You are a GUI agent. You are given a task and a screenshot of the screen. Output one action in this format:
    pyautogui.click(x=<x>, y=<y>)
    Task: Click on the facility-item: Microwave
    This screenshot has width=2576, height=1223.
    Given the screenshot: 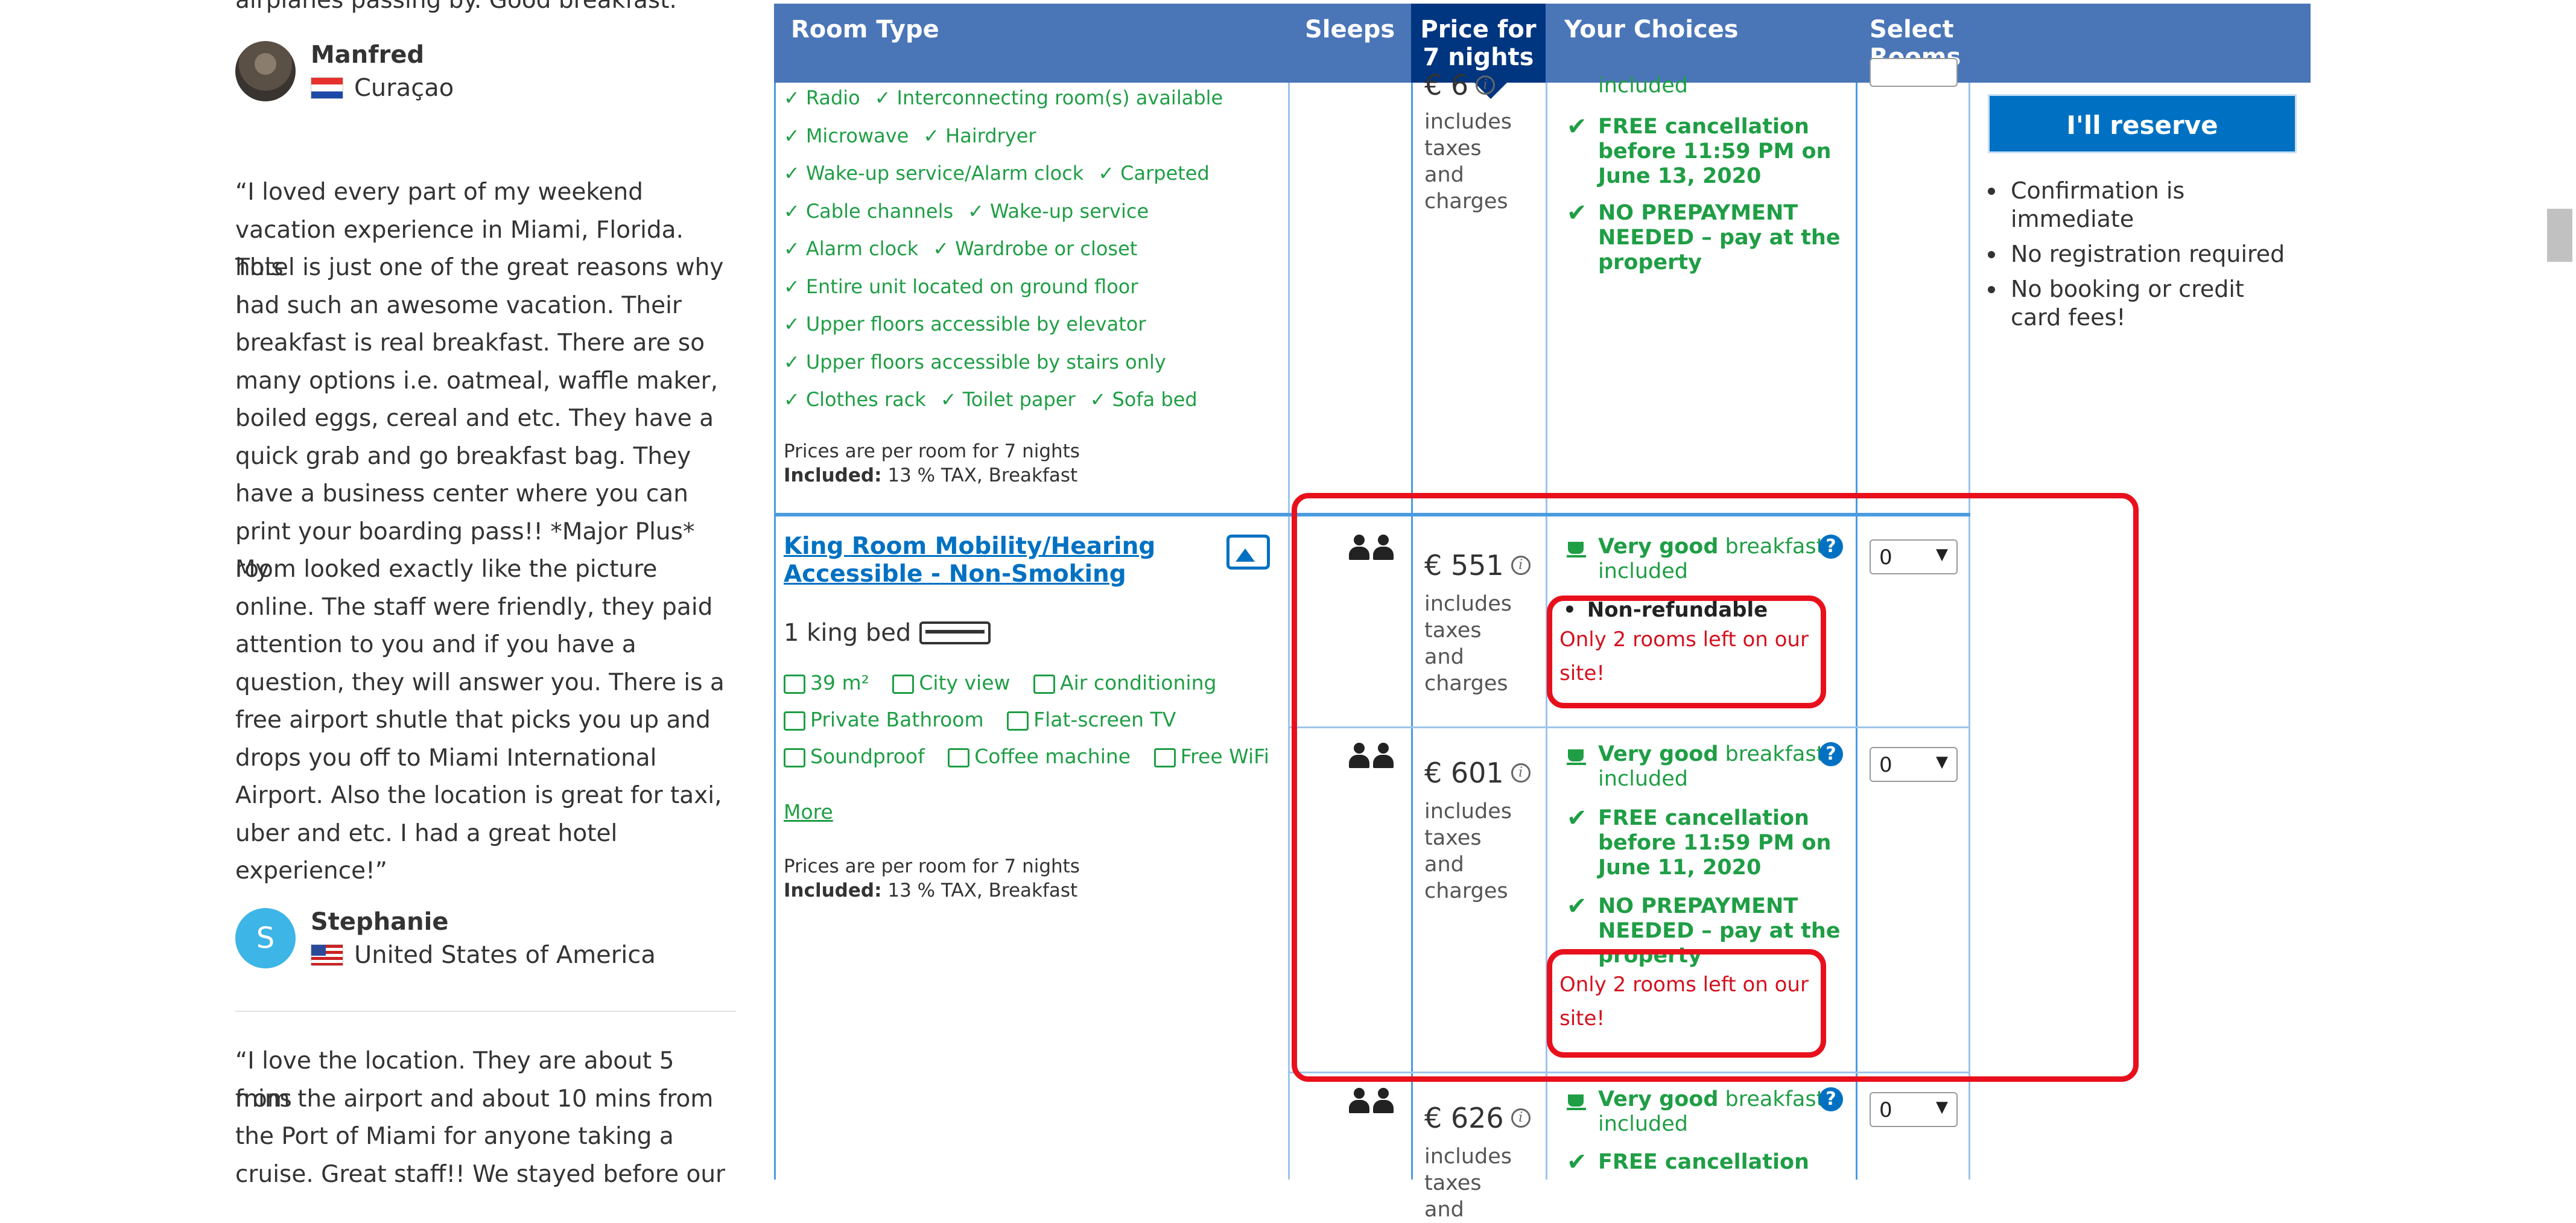 What is the action you would take?
    pyautogui.click(x=857, y=135)
    